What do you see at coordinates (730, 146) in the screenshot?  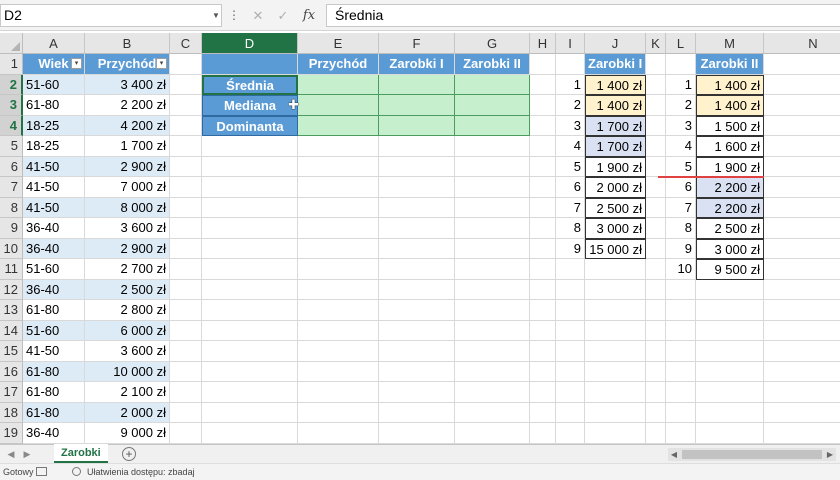 I see `zarobki2-value: 1 600 zł` at bounding box center [730, 146].